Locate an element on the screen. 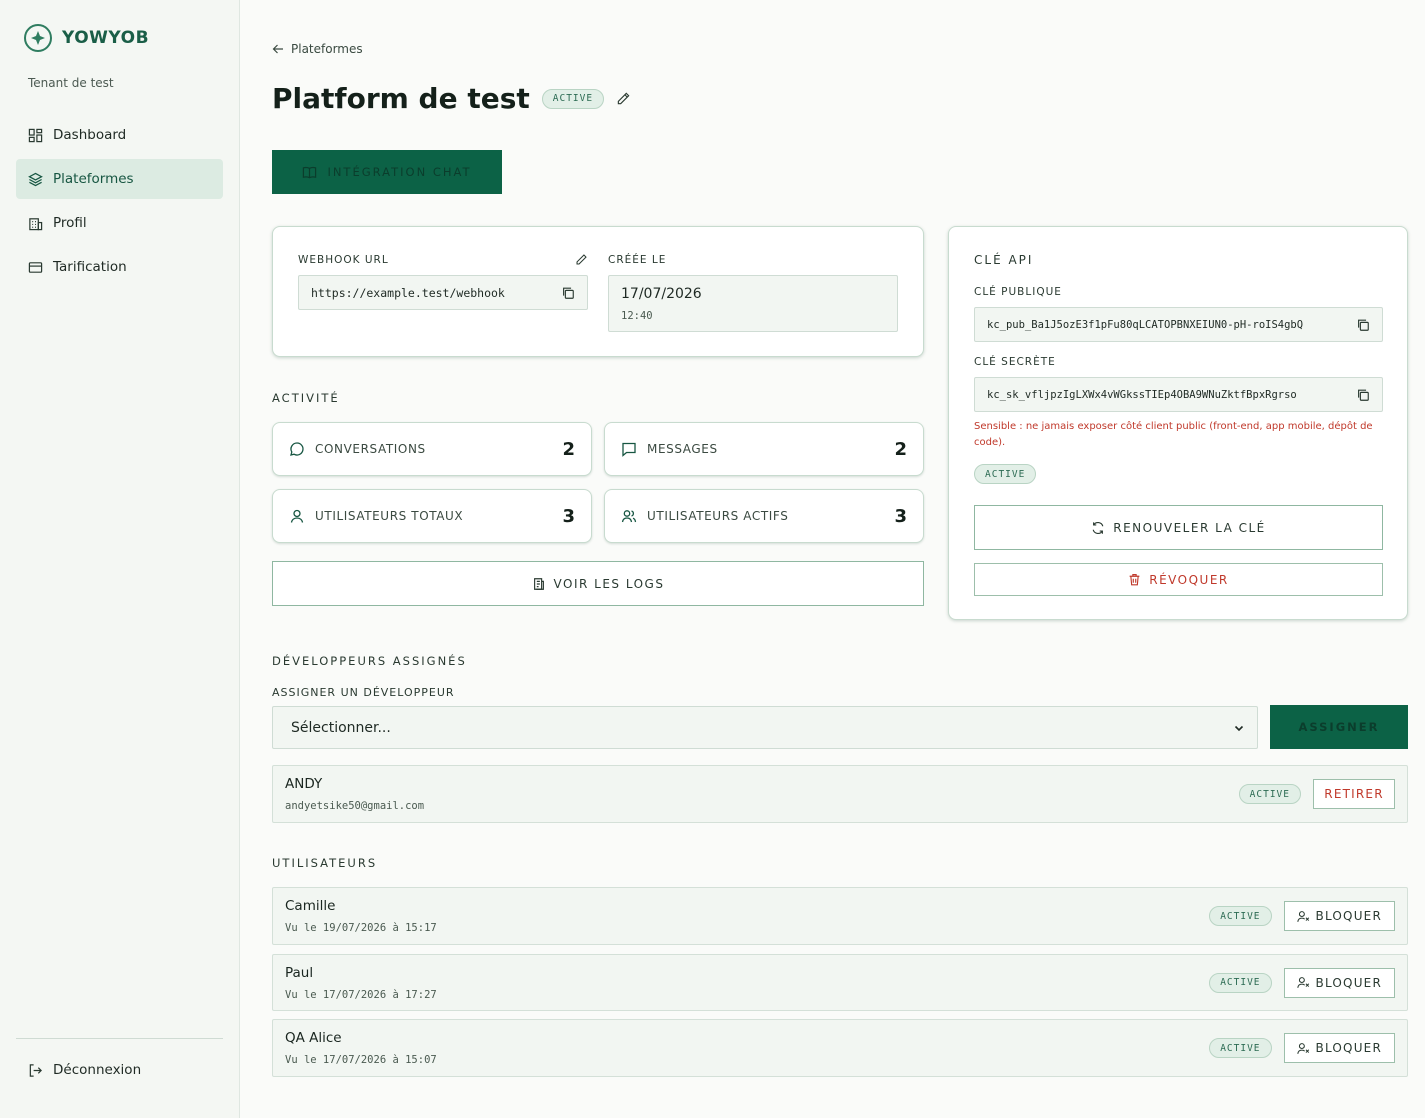 The image size is (1425, 1118). logs-icon is located at coordinates (538, 583).